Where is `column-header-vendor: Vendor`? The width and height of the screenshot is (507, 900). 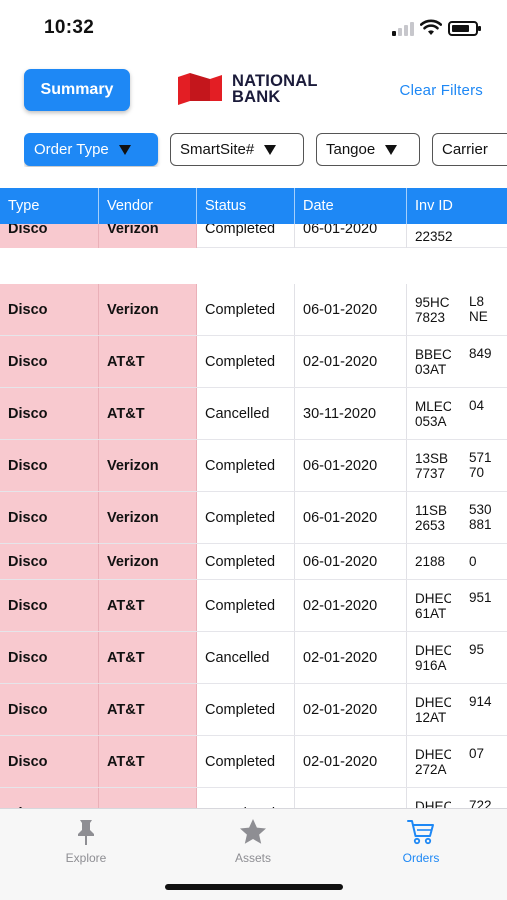
column-header-vendor: Vendor is located at coordinates (148, 206).